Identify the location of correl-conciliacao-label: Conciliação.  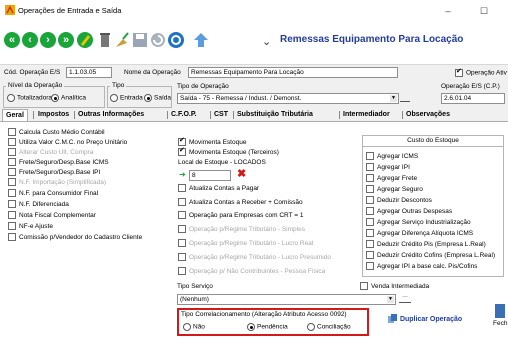
(334, 327).